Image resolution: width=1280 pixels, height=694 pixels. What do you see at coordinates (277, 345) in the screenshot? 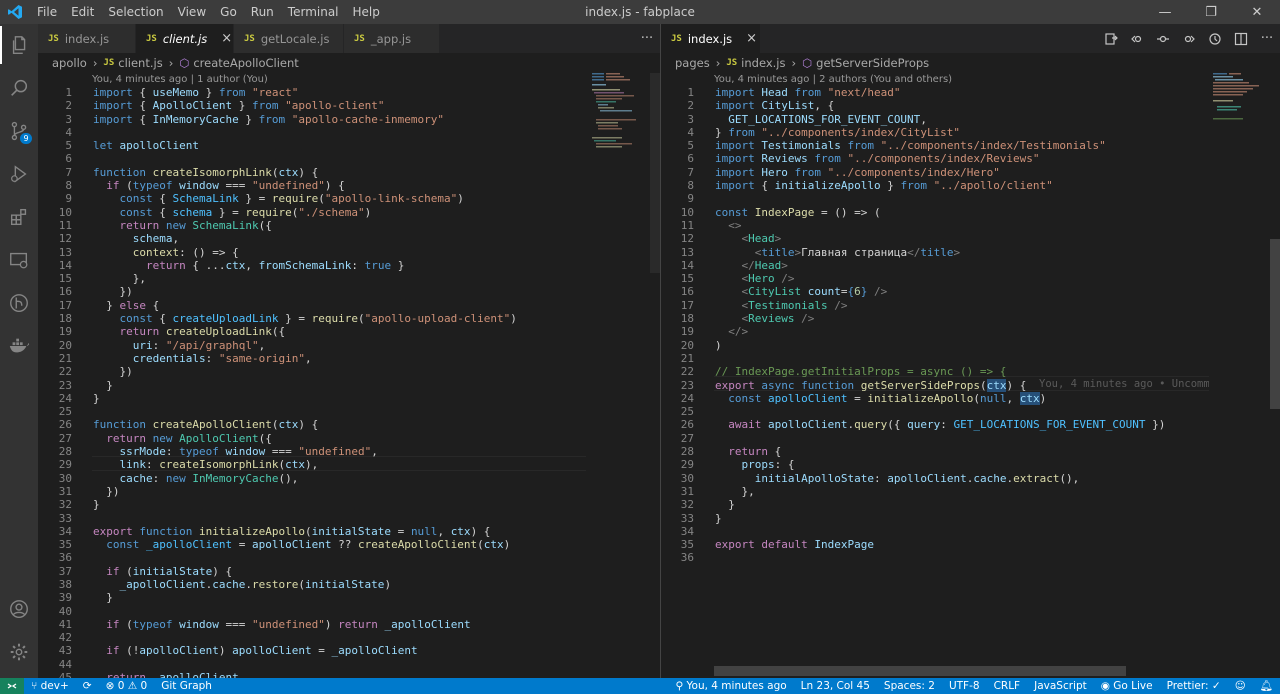
I see `code-line: 20 uri: "/api/graphql",` at bounding box center [277, 345].